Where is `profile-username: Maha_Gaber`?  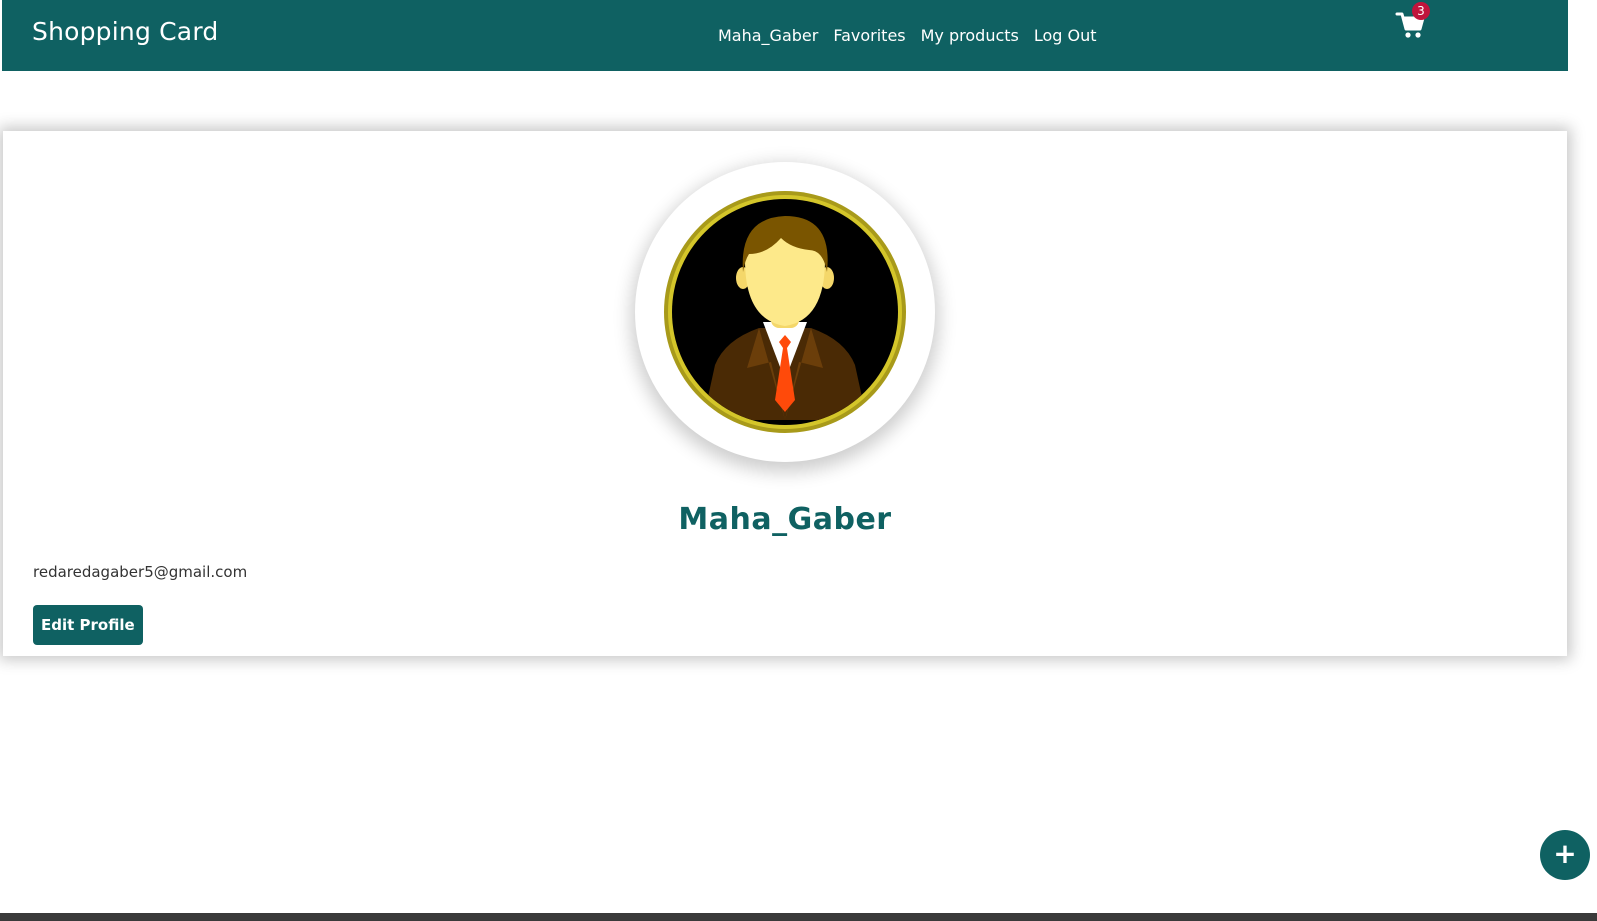
profile-username: Maha_Gaber is located at coordinates (785, 519).